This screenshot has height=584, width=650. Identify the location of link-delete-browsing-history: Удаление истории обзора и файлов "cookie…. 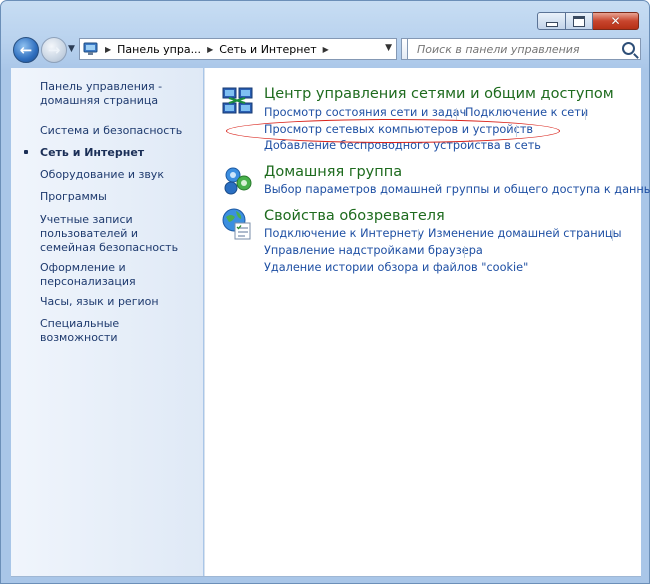
(396, 267).